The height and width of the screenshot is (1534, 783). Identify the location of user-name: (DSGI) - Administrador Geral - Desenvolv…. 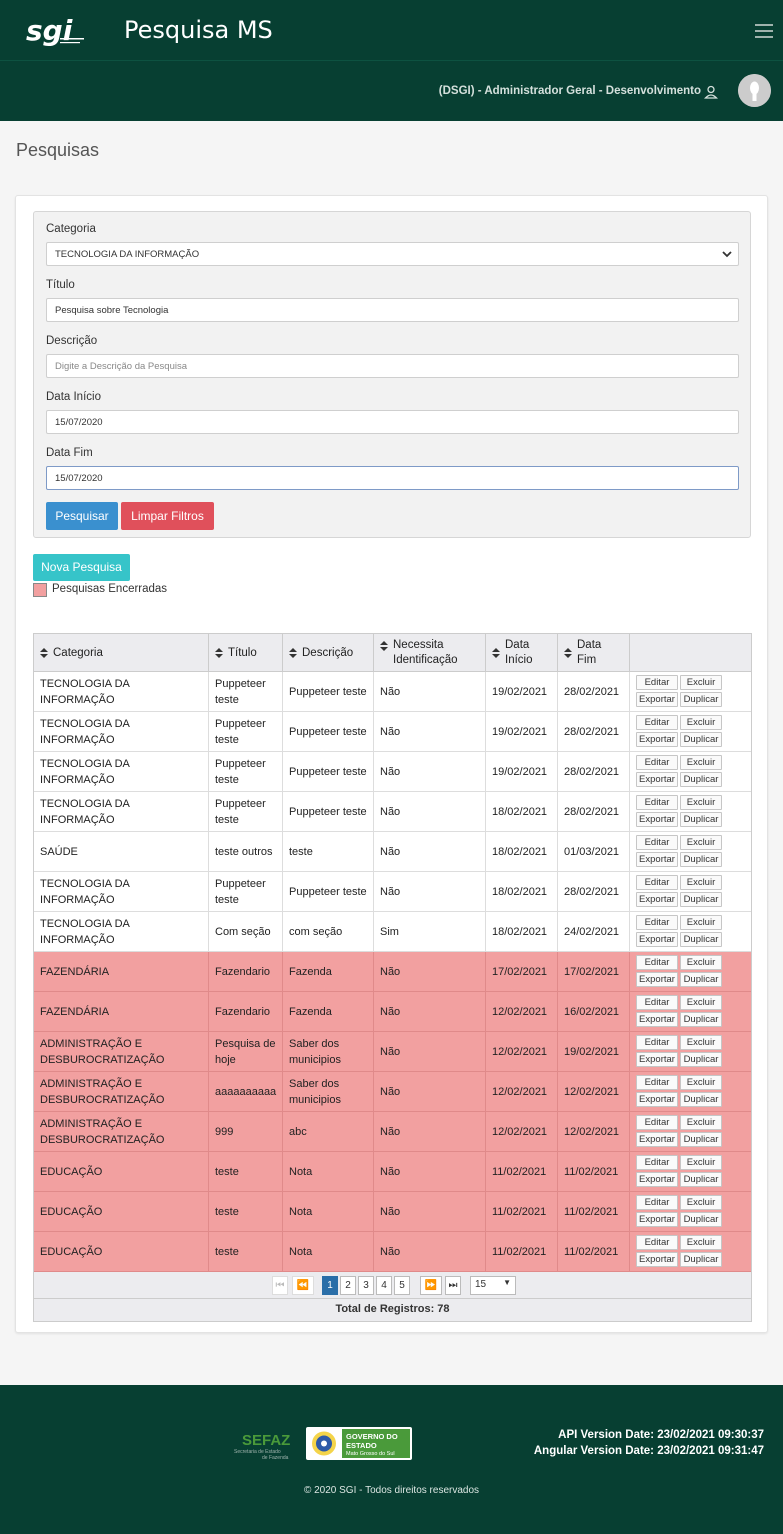
(570, 91).